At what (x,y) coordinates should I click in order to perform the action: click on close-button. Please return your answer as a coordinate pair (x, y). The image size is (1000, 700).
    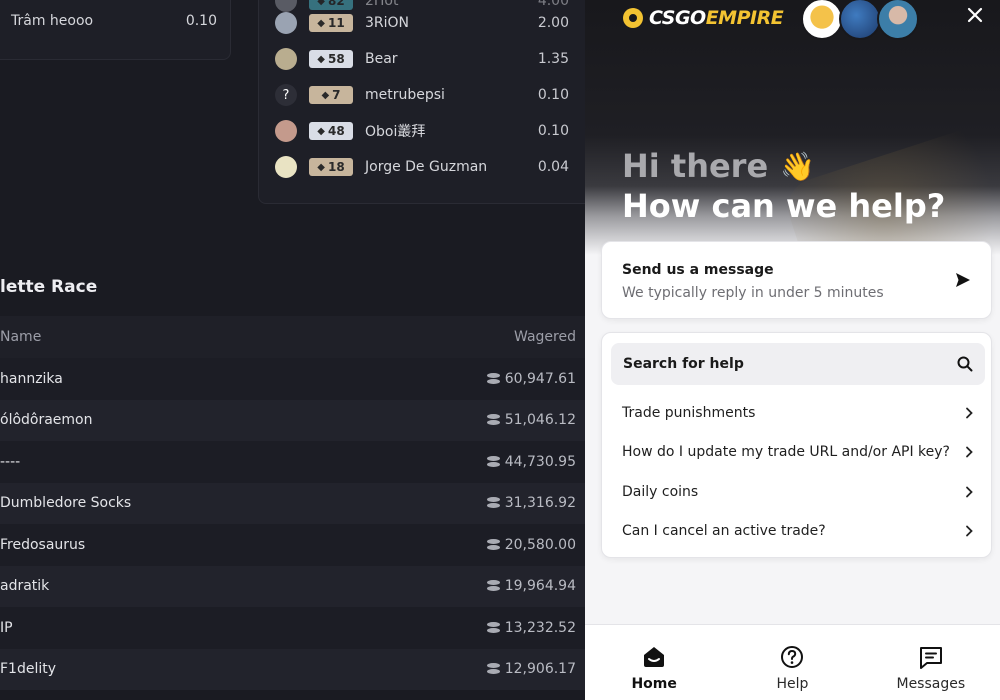
    Looking at the image, I should click on (975, 15).